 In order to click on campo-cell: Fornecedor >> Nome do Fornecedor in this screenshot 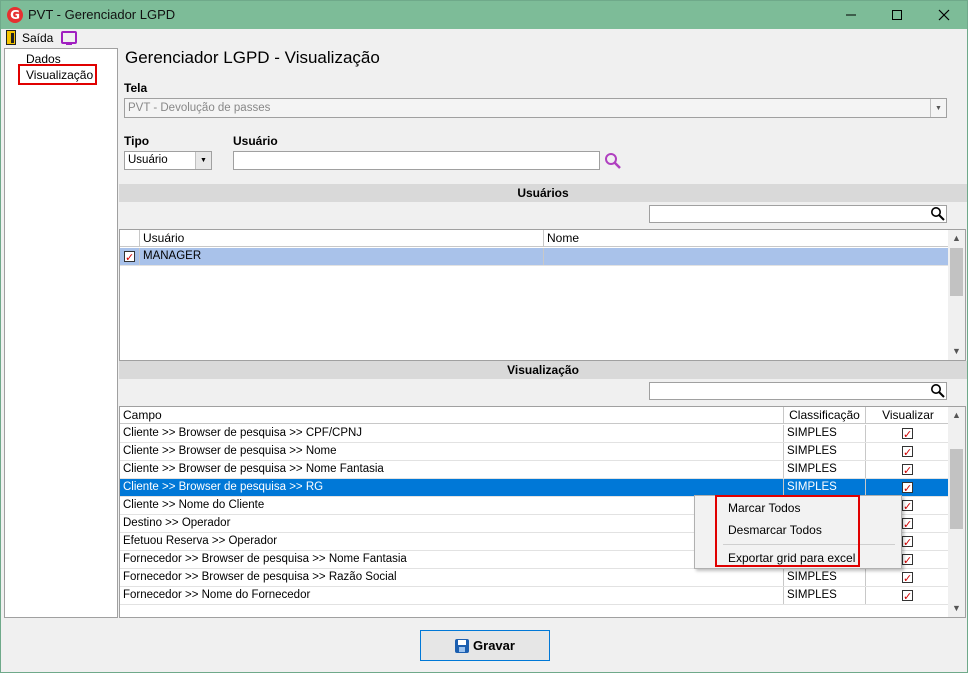, I will do `click(452, 595)`.